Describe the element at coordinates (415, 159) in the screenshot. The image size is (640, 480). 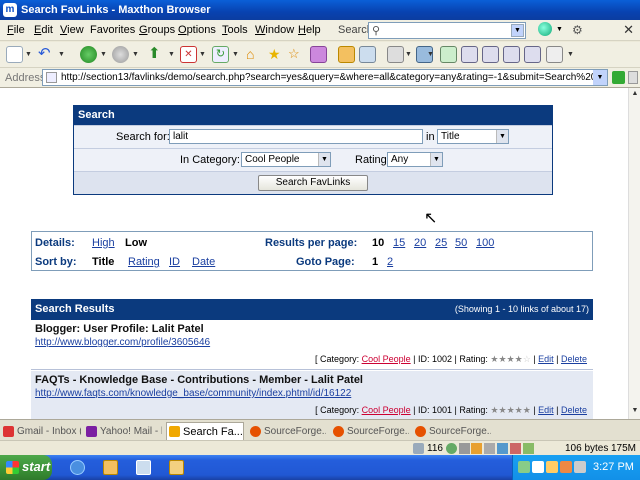
I see `rating-select: Any ▼` at that location.